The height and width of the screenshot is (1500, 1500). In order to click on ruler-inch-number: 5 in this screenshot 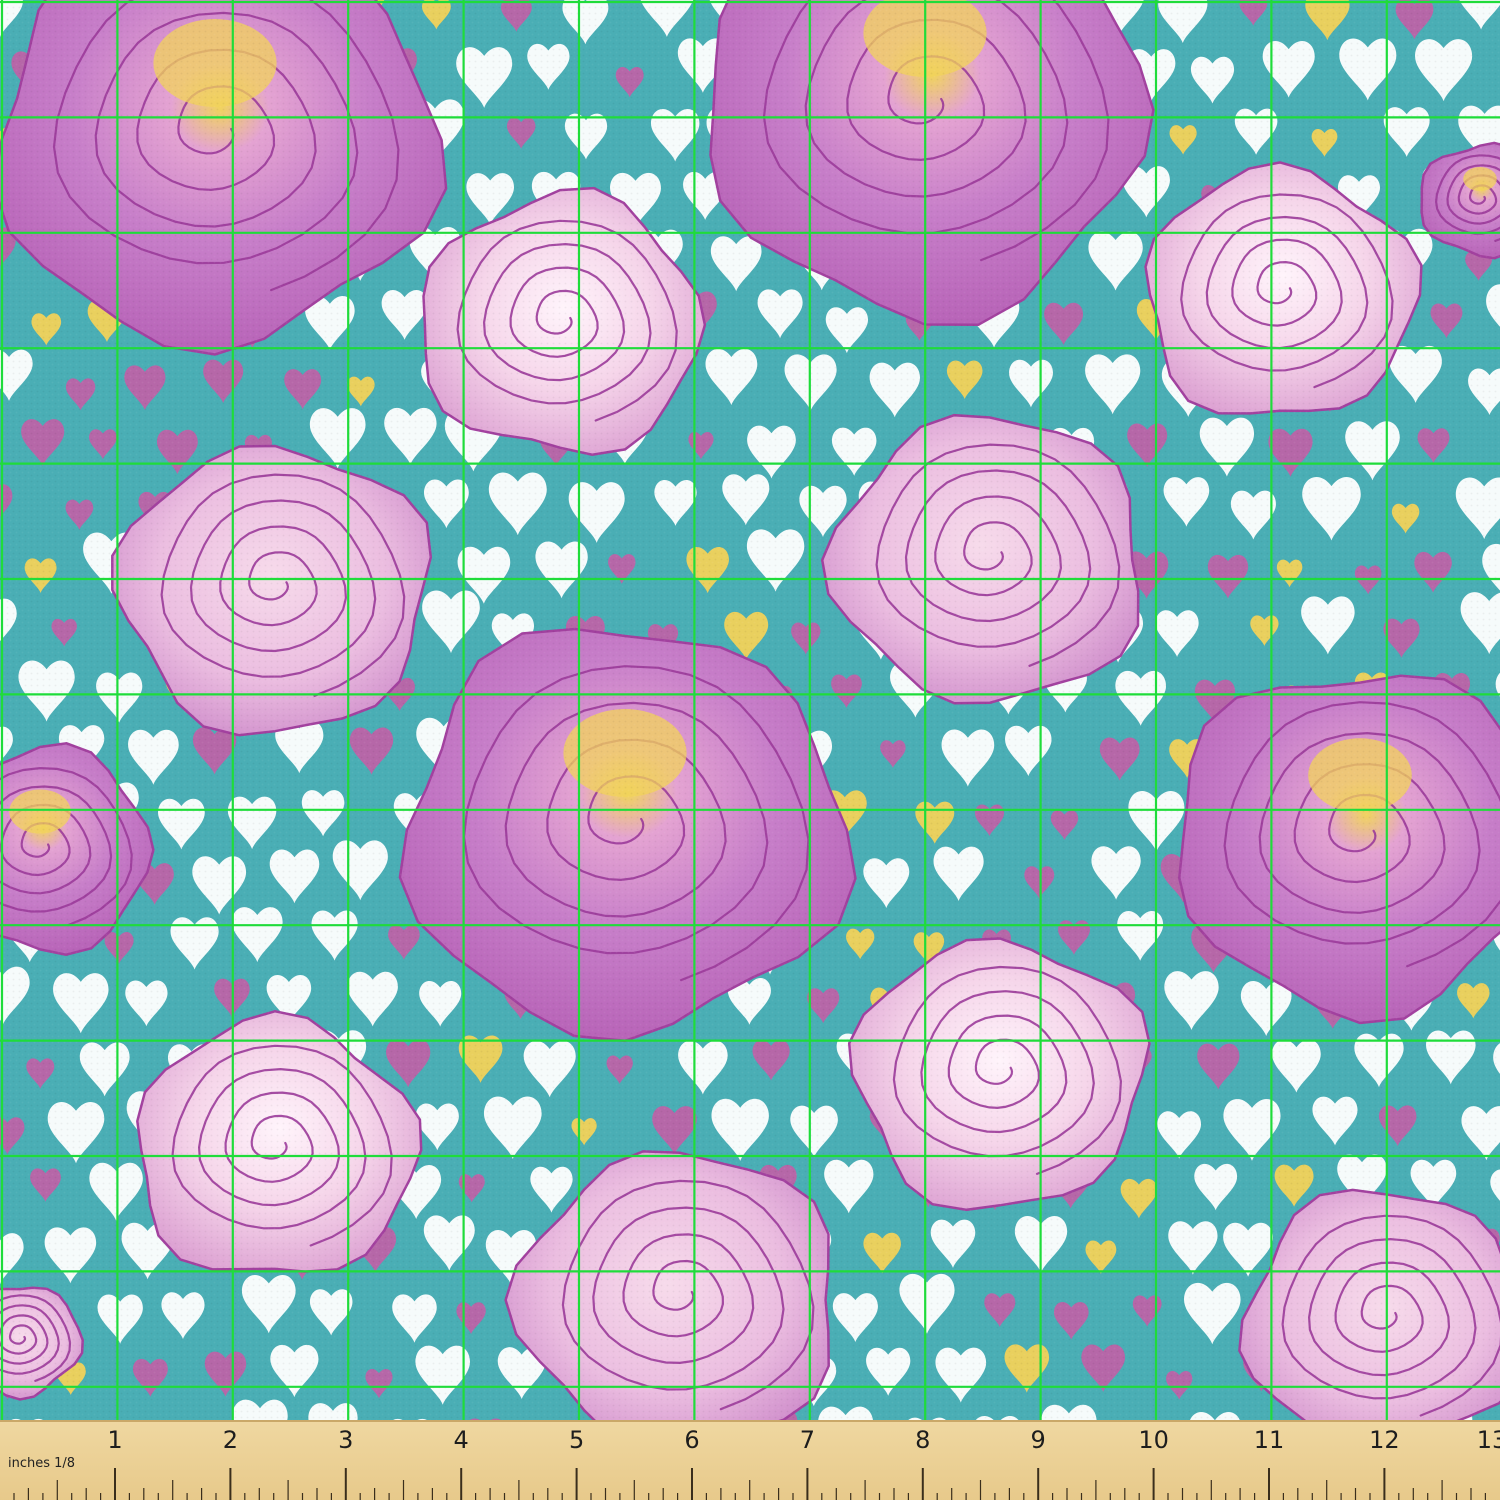, I will do `click(576, 1440)`.